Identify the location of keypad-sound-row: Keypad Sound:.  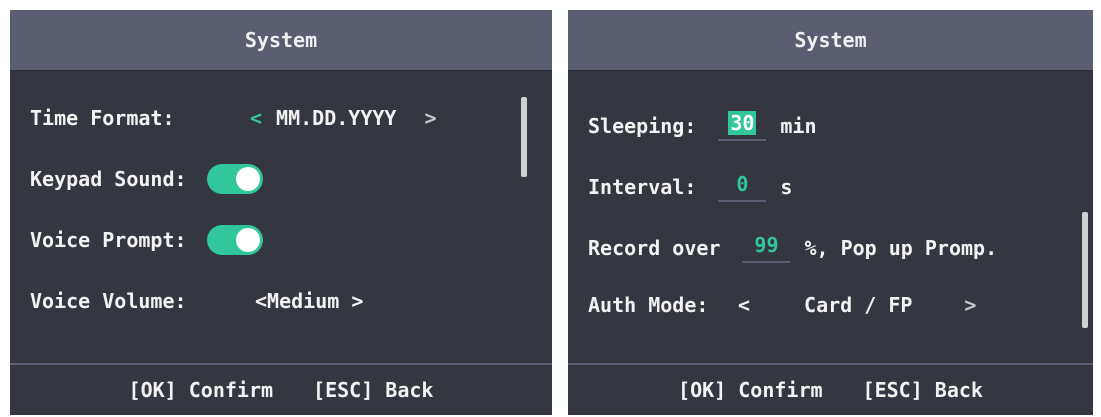
(271, 179).